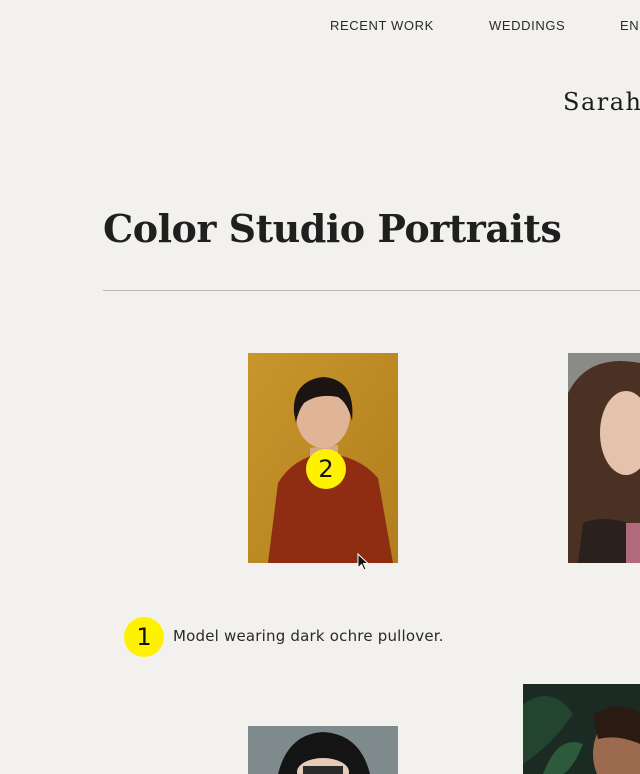  Describe the element at coordinates (629, 25) in the screenshot. I see `nav-engagements: EN` at that location.